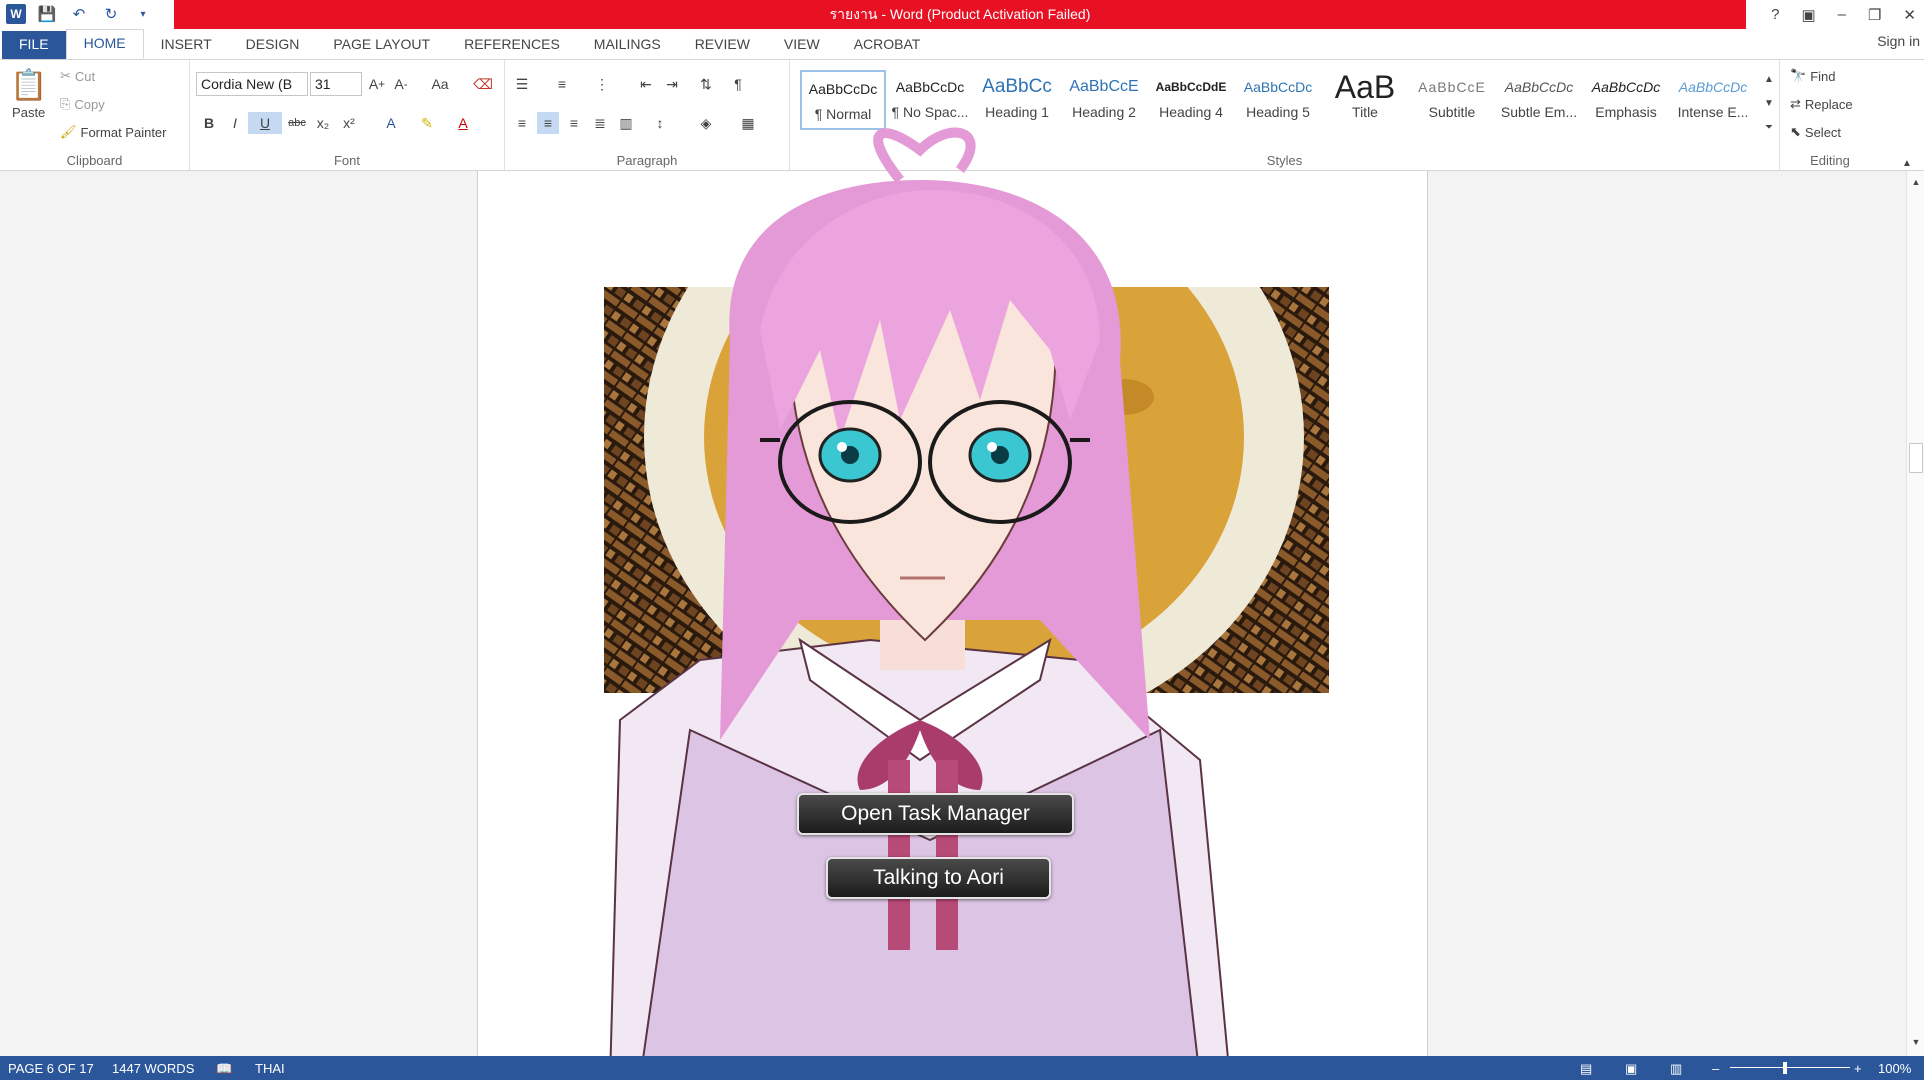 The width and height of the screenshot is (1924, 1080). I want to click on highlight-icon: ✎, so click(427, 123).